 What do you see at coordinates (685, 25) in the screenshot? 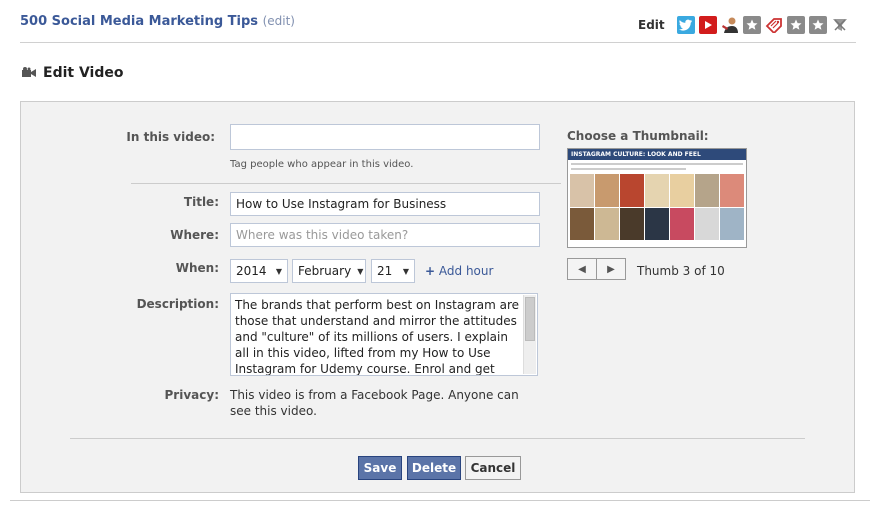
I see `twitter-icon` at bounding box center [685, 25].